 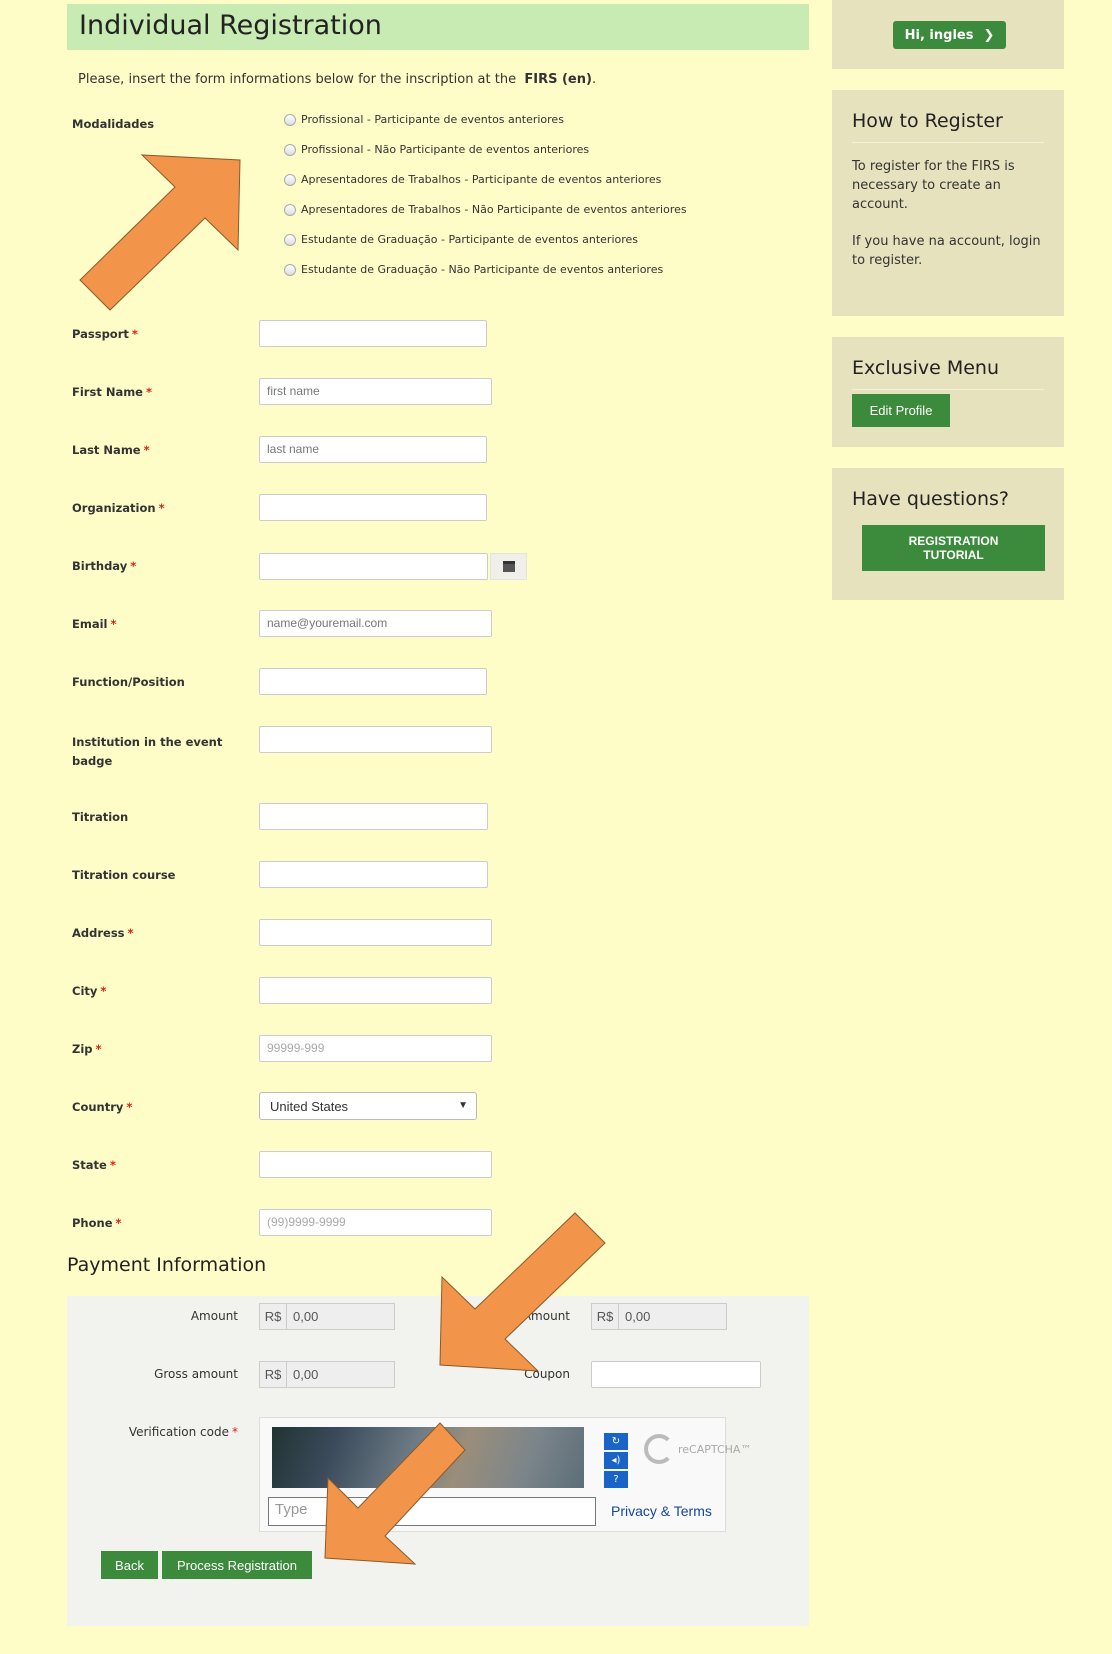 What do you see at coordinates (183, 1432) in the screenshot?
I see `verification-code-label: Verification code *` at bounding box center [183, 1432].